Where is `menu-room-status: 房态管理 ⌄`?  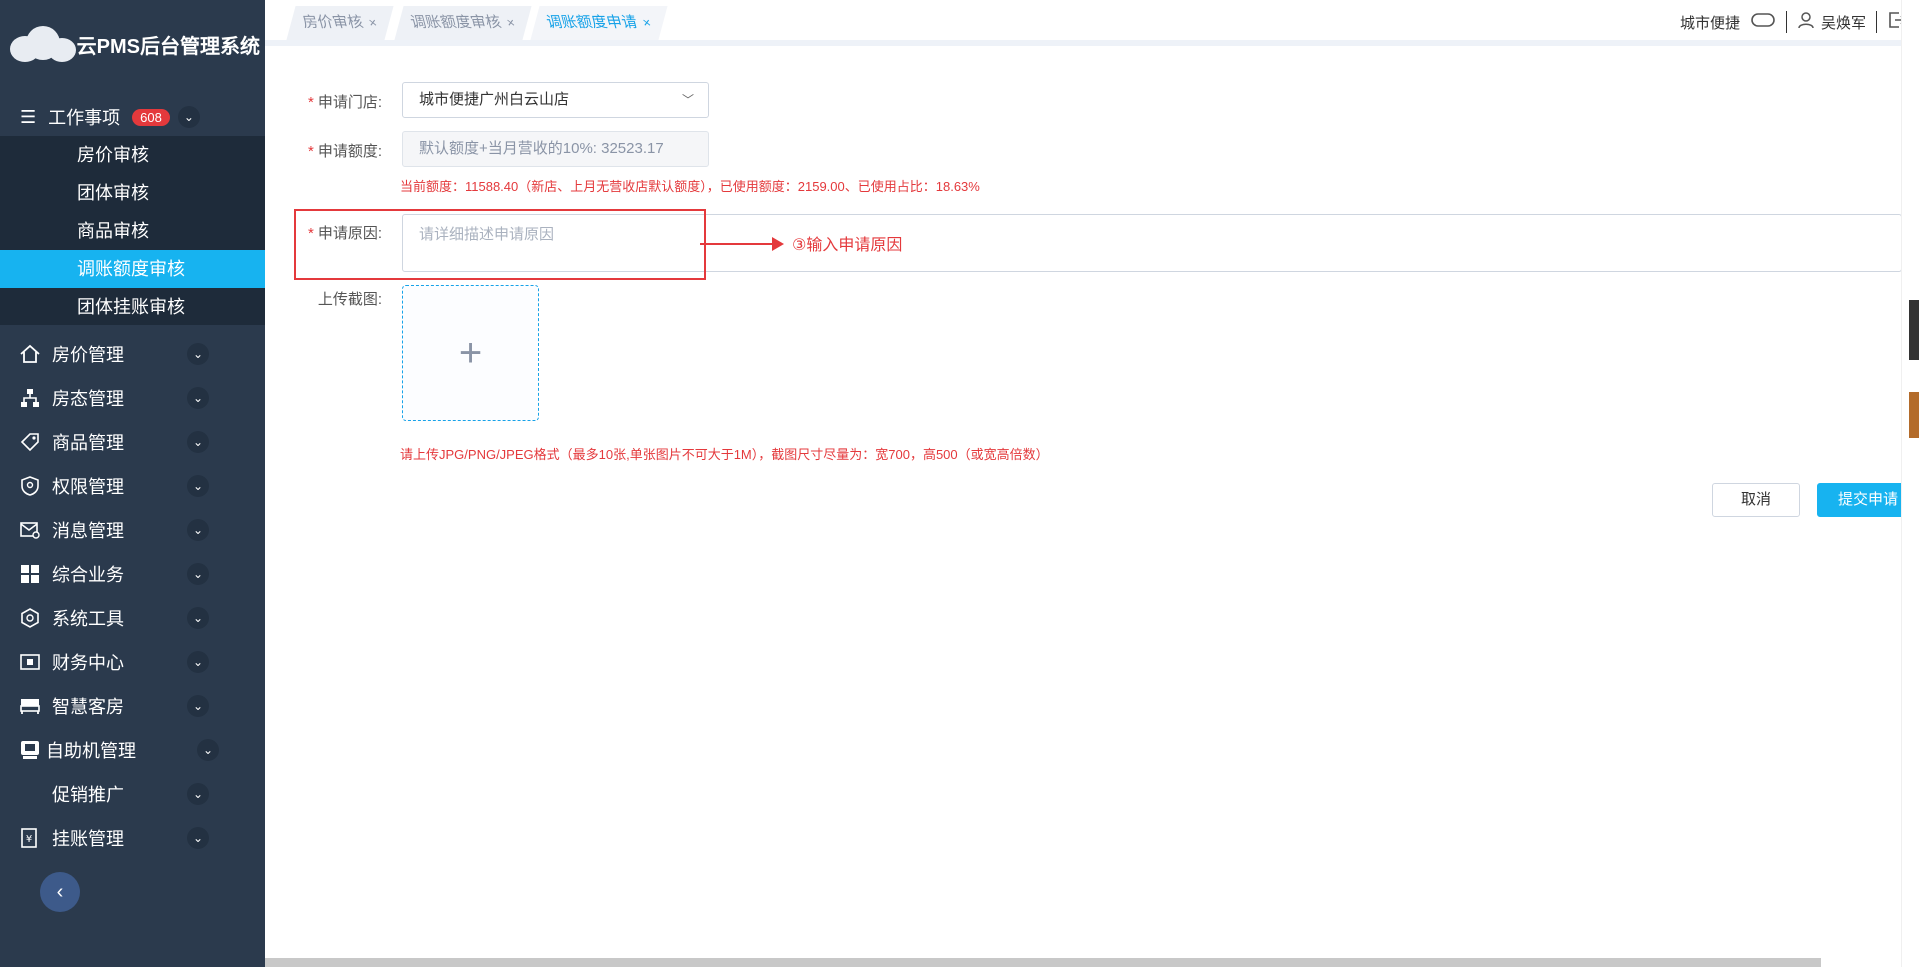 menu-room-status: 房态管理 ⌄ is located at coordinates (132, 398).